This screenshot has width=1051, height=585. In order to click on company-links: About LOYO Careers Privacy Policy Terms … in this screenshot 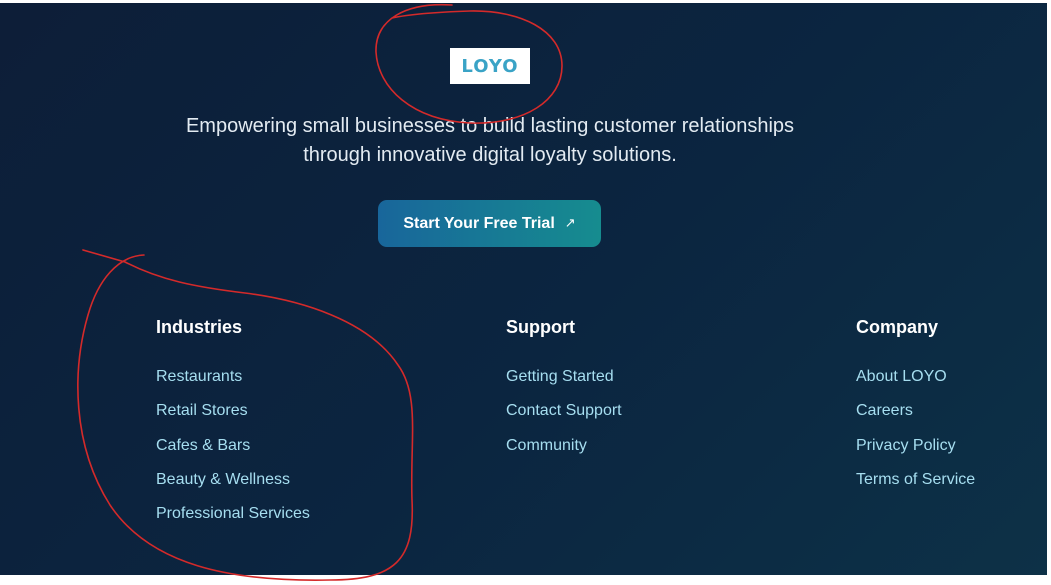, I will do `click(915, 428)`.